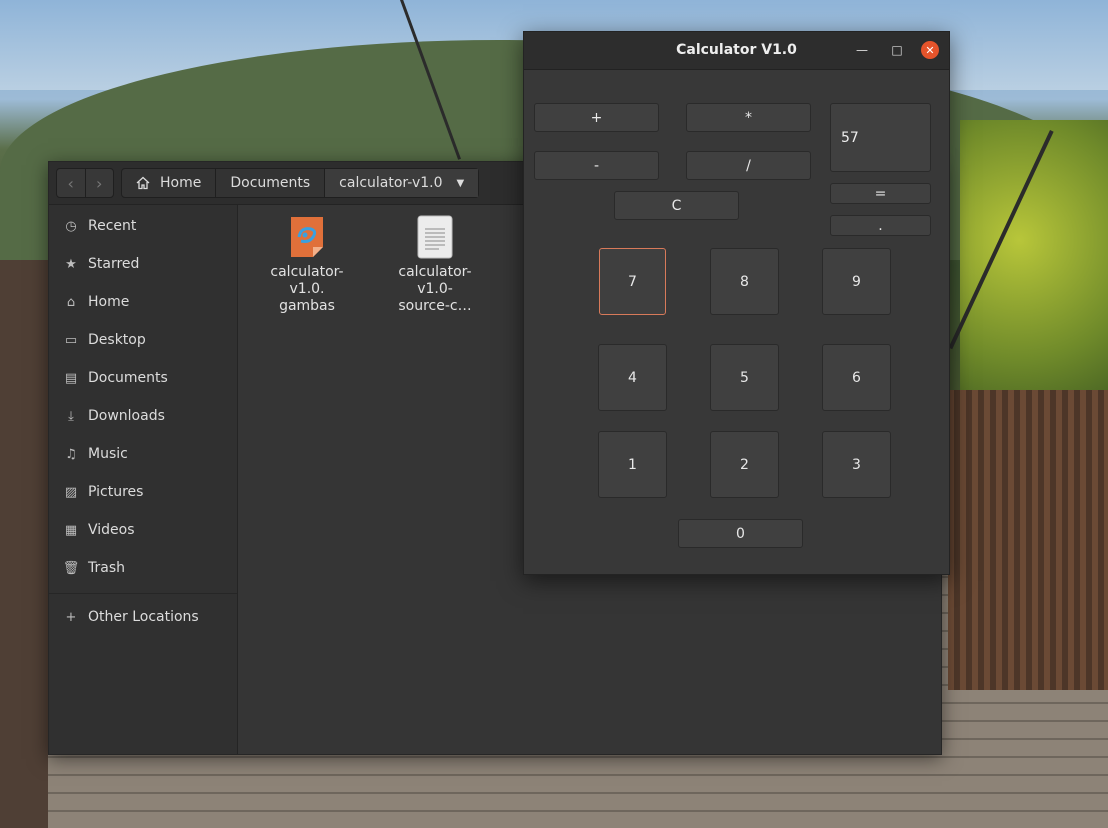 This screenshot has height=828, width=1108. Describe the element at coordinates (109, 302) in the screenshot. I see `sidebar-item-label: Home` at that location.